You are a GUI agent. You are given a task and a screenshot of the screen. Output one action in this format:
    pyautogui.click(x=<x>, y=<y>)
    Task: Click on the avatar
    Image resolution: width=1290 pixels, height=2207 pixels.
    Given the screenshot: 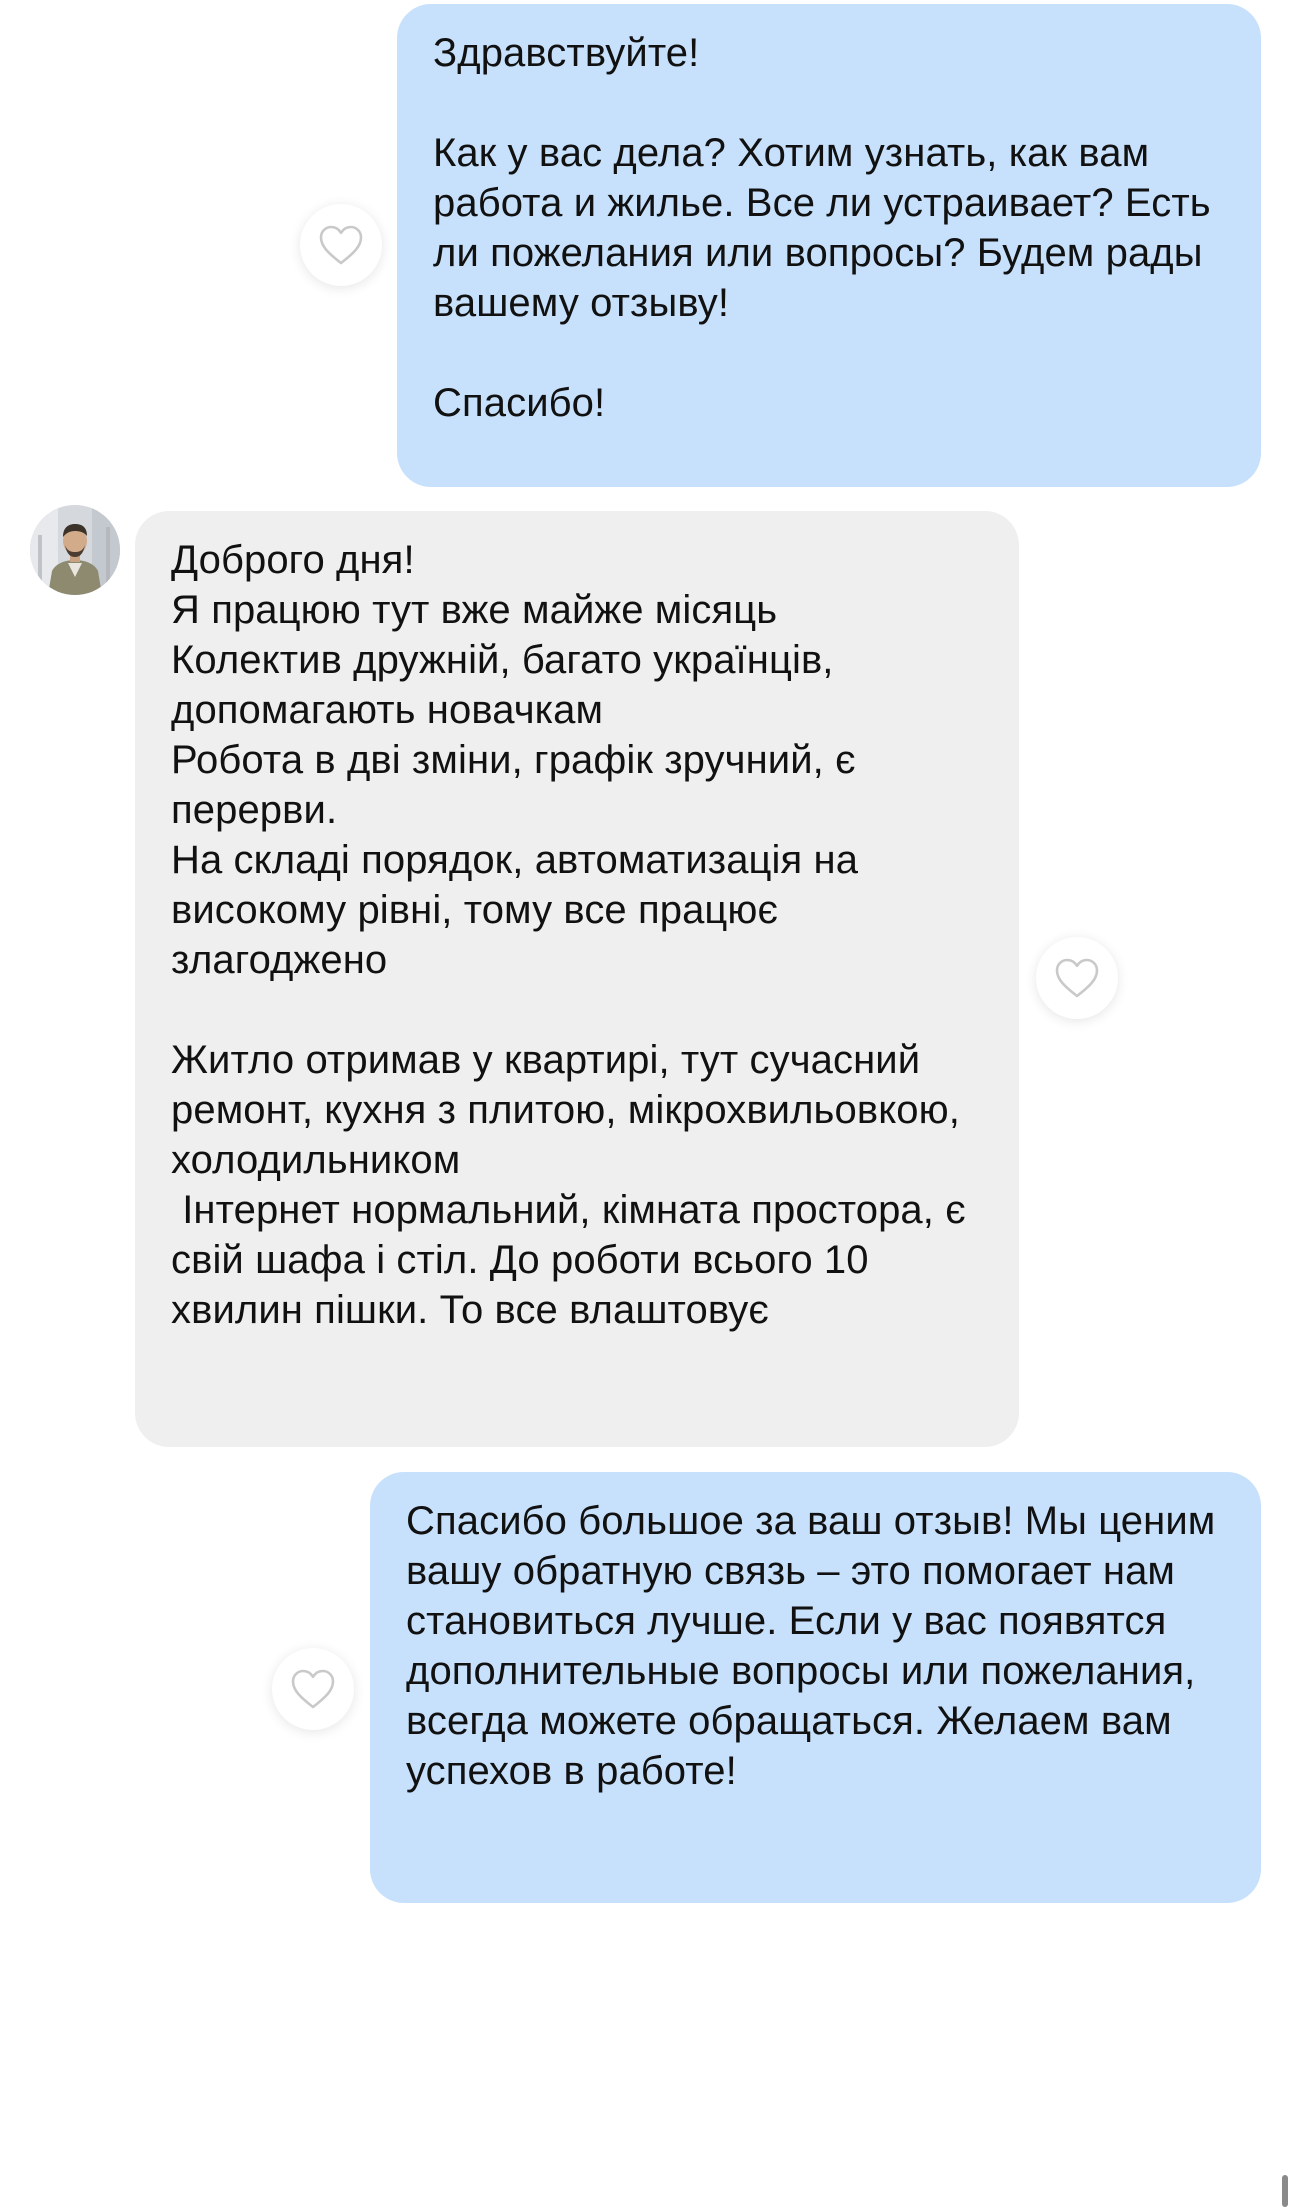 What is the action you would take?
    pyautogui.click(x=75, y=550)
    